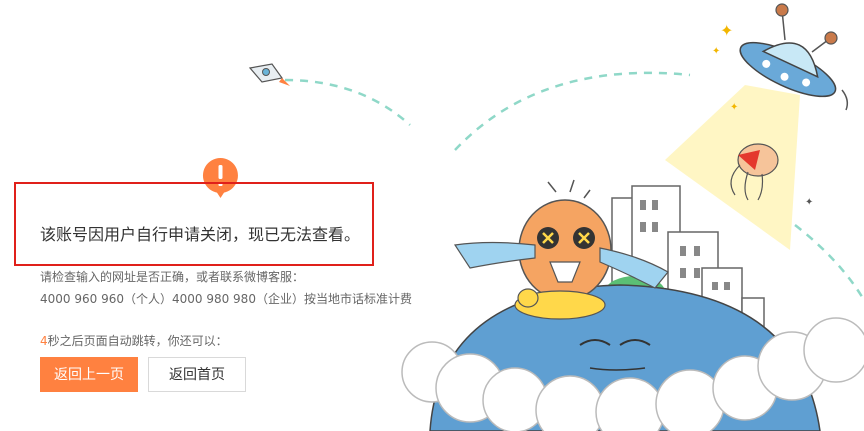 The image size is (864, 431). I want to click on error-message: 该账号因用户自行申请关闭，现已无法查看。, so click(200, 234).